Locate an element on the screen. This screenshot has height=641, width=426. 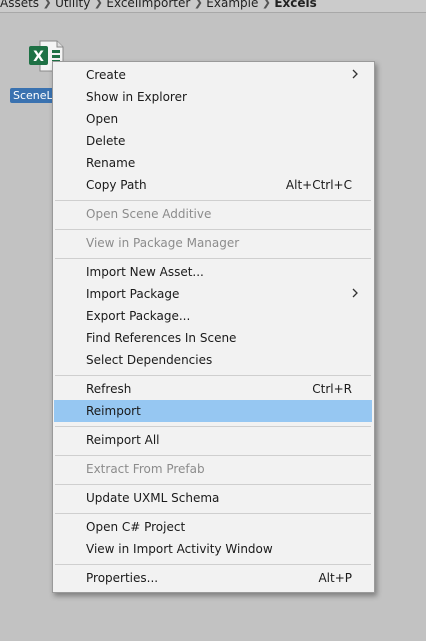
menu-item-show-in-explorer: Show in Explorer is located at coordinates (213, 97).